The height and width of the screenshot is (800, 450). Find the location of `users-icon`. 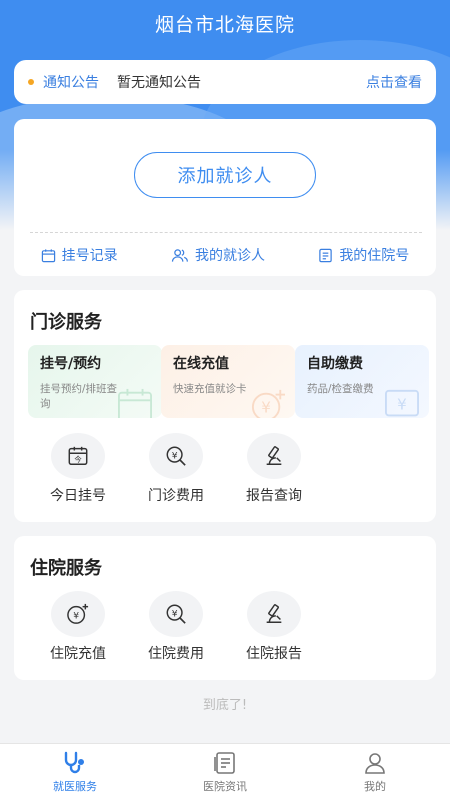

users-icon is located at coordinates (179, 255).